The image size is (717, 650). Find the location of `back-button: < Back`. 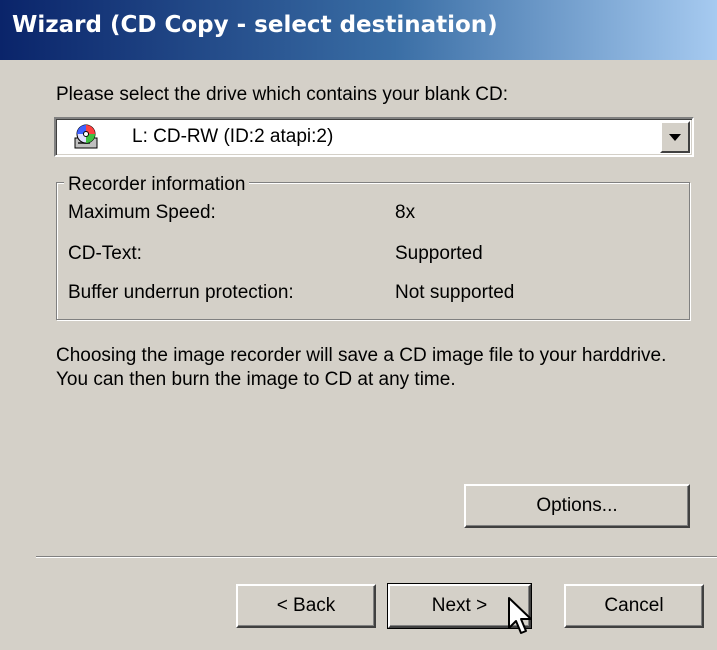

back-button: < Back is located at coordinates (306, 606).